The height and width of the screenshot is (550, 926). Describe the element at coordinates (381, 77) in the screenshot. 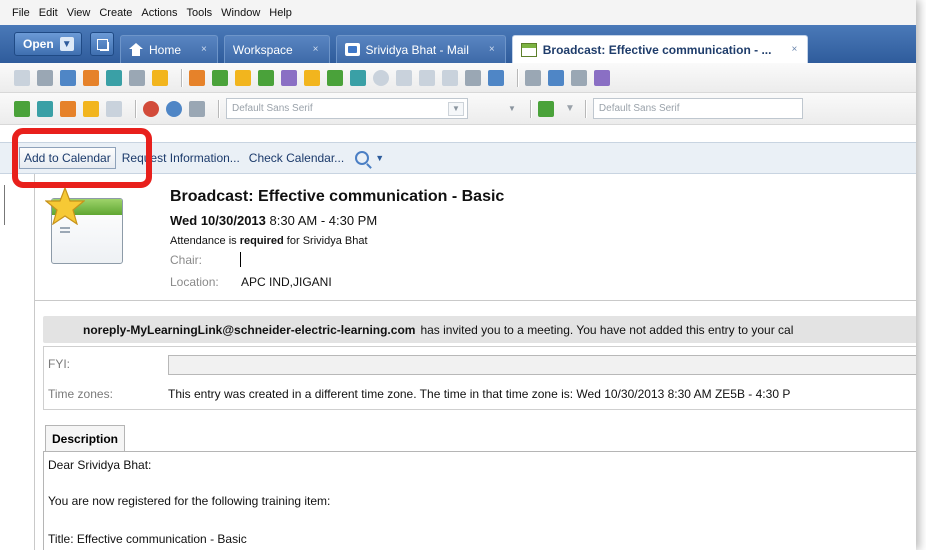

I see `expand-icon` at that location.